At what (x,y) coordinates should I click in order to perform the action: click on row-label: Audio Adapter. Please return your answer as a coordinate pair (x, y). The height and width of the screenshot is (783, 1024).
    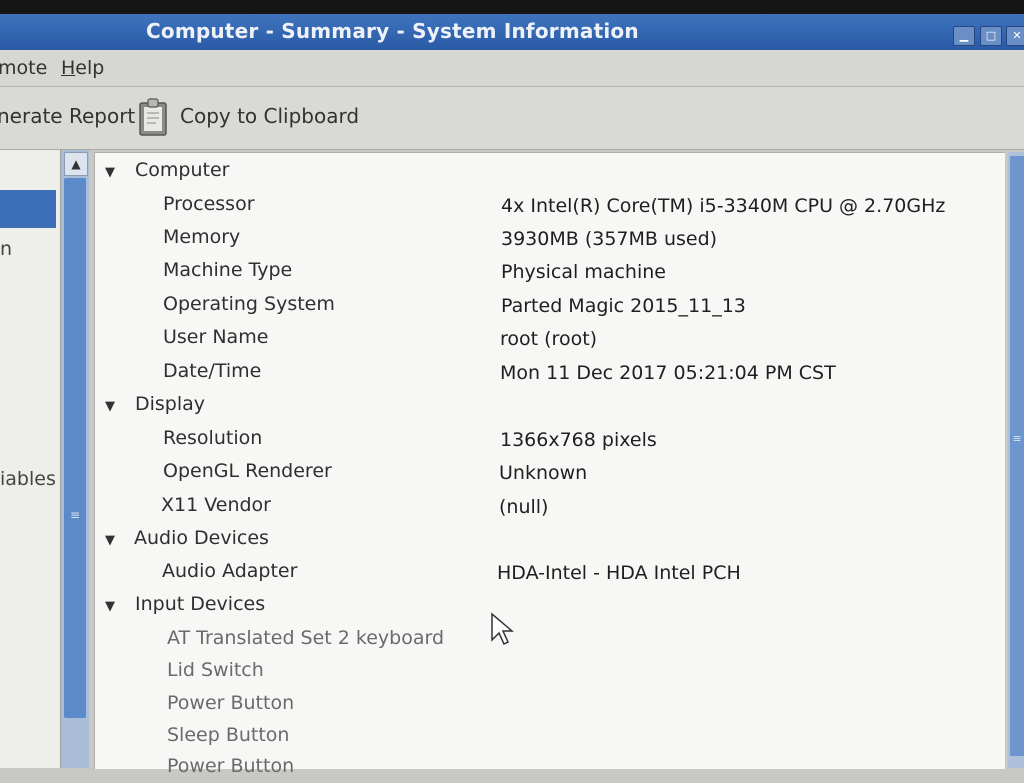
    Looking at the image, I should click on (230, 571).